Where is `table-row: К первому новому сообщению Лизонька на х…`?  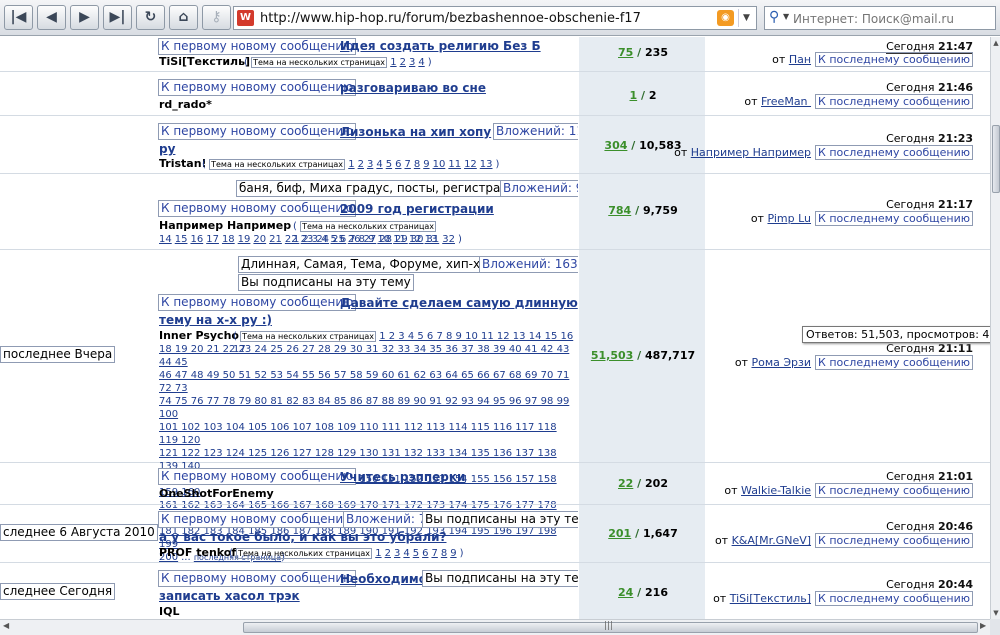 table-row: К первому новому сообщению Лизонька на х… is located at coordinates (495, 145).